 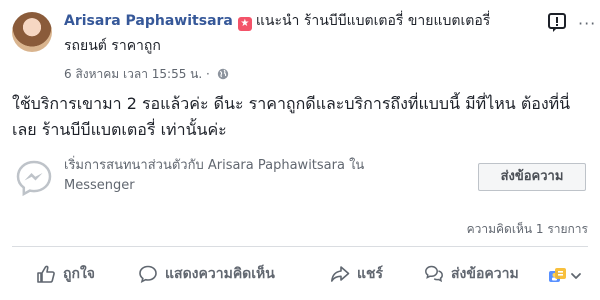 I want to click on action-bar: ถูกใจ แสดงความคิดเห็น แชร์ ส่งข้อความ, so click(x=300, y=274).